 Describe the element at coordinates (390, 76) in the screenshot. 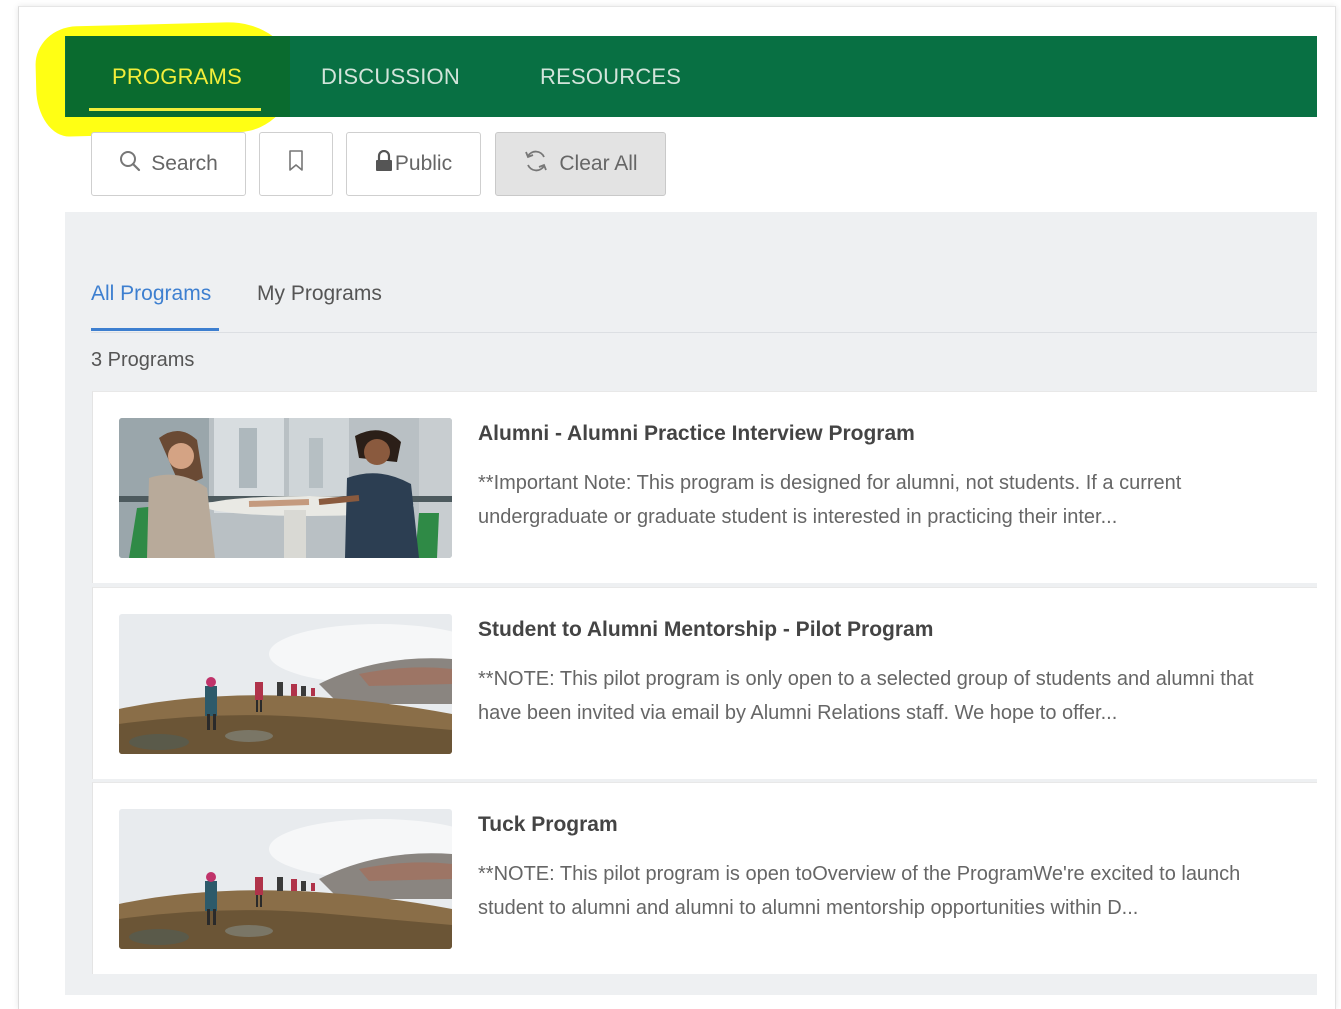

I see `tab-discussion: DISCUSSION` at that location.